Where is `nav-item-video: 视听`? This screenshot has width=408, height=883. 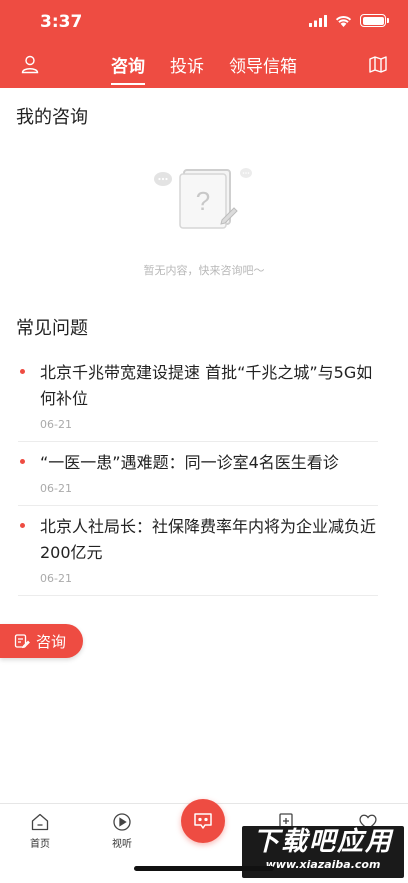 nav-item-video: 视听 is located at coordinates (122, 831).